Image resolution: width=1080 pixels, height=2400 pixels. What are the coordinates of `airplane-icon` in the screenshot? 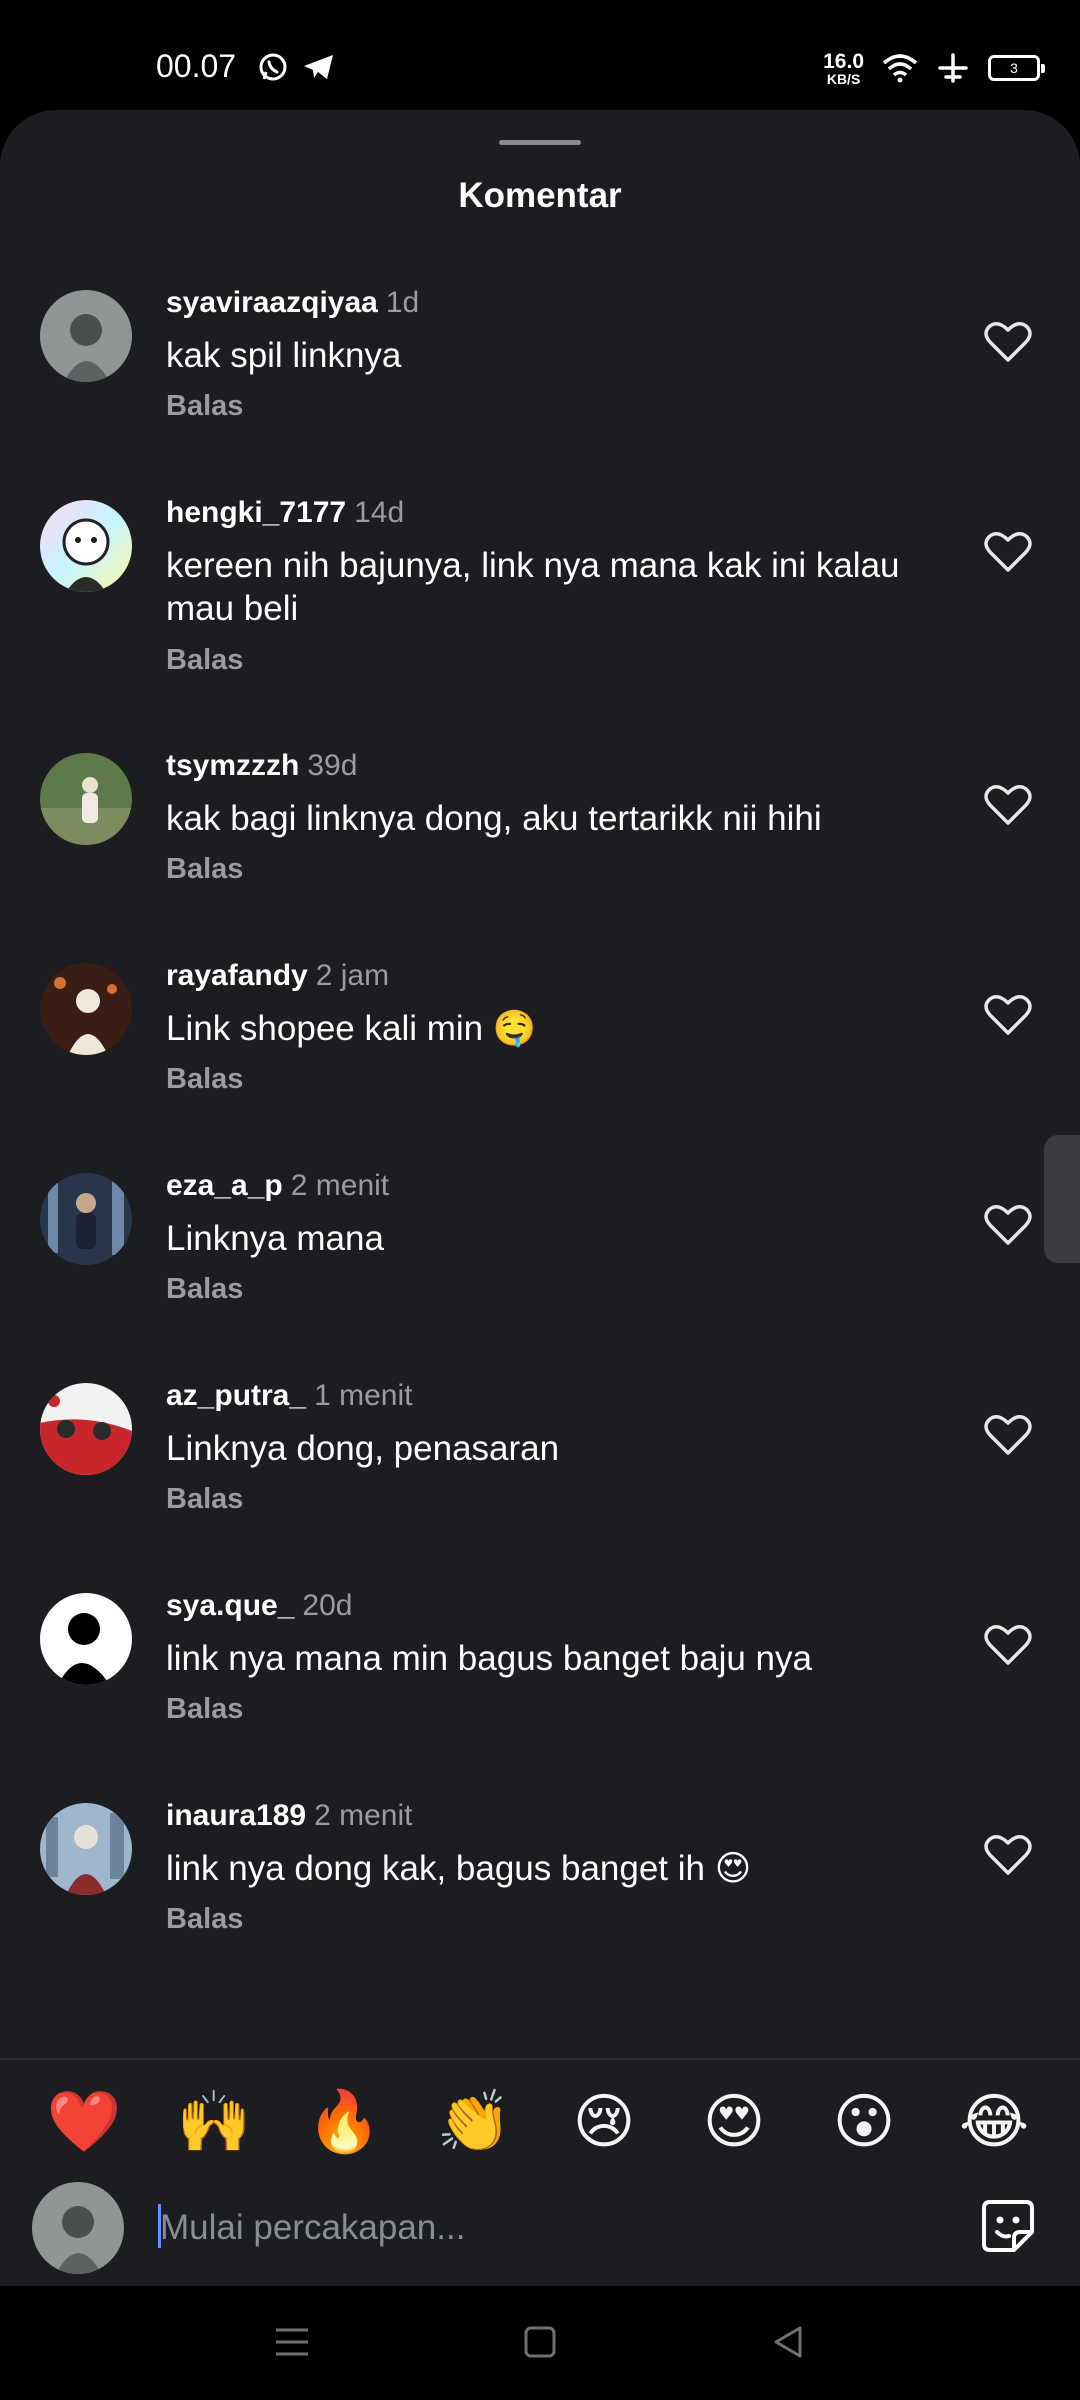 It's located at (953, 68).